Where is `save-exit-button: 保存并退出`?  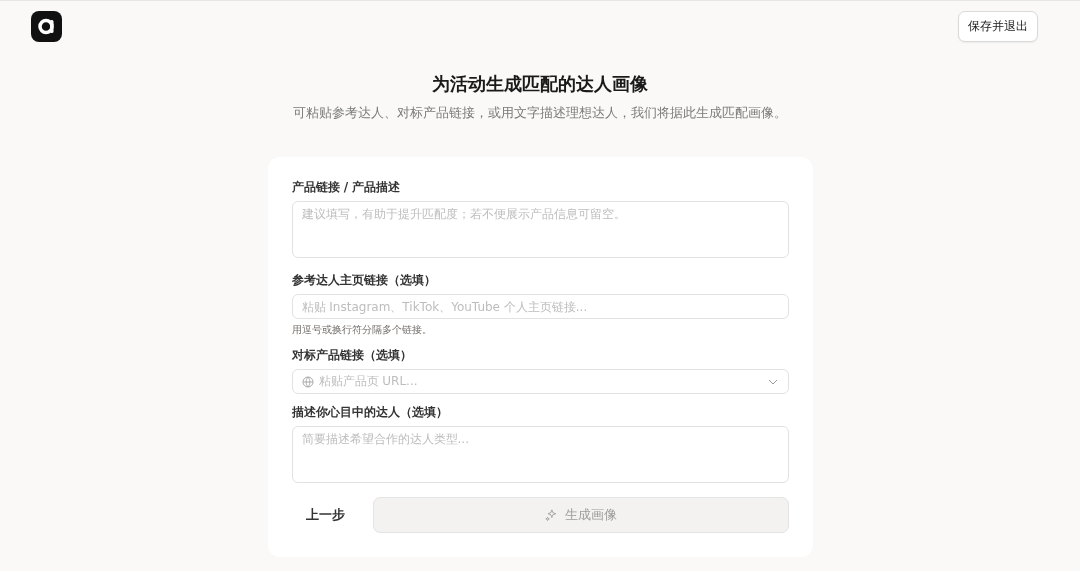
save-exit-button: 保存并退出 is located at coordinates (998, 26).